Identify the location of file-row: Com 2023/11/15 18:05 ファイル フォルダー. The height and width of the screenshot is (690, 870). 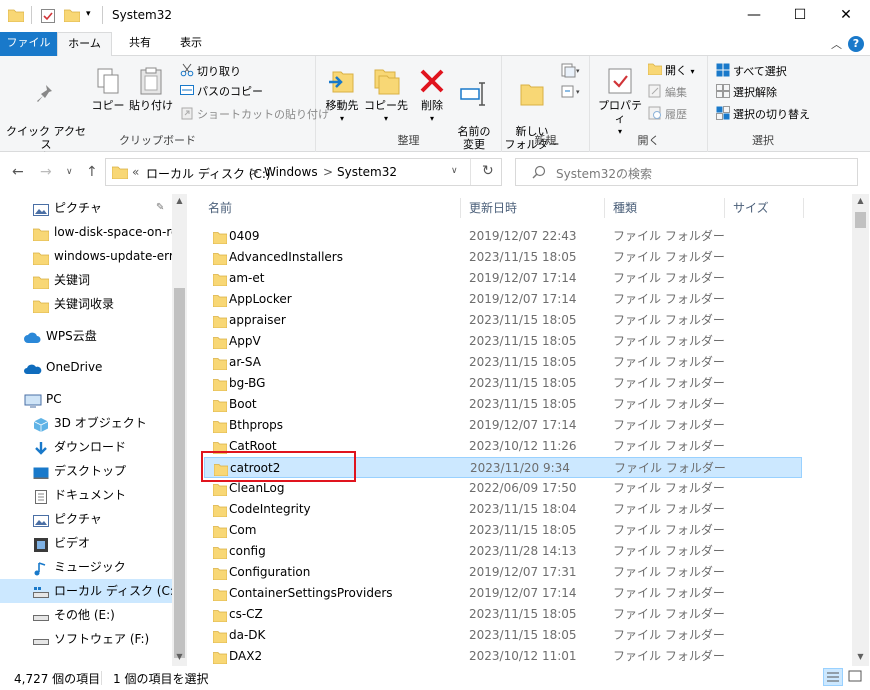
(503, 530).